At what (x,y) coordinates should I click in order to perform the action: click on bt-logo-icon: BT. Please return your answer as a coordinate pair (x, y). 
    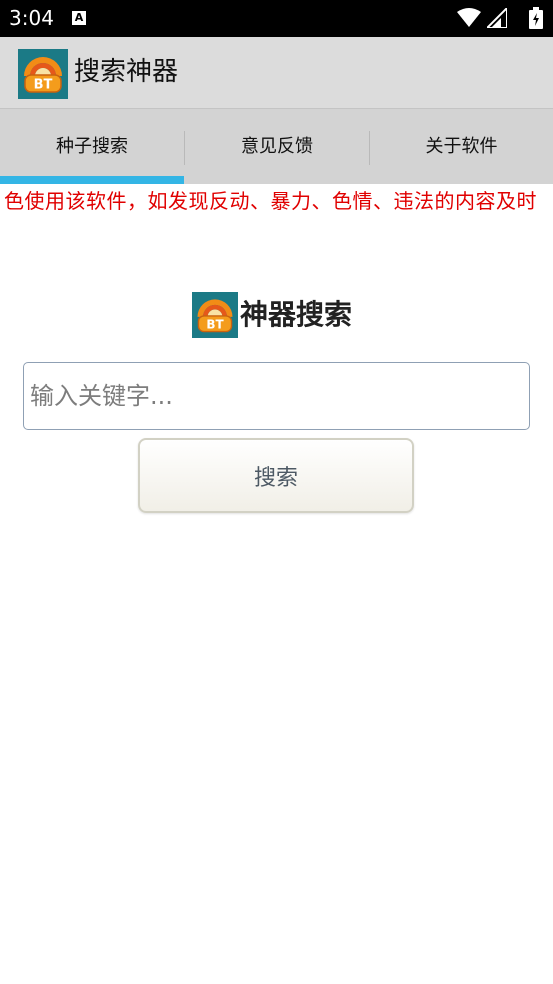
    Looking at the image, I should click on (215, 315).